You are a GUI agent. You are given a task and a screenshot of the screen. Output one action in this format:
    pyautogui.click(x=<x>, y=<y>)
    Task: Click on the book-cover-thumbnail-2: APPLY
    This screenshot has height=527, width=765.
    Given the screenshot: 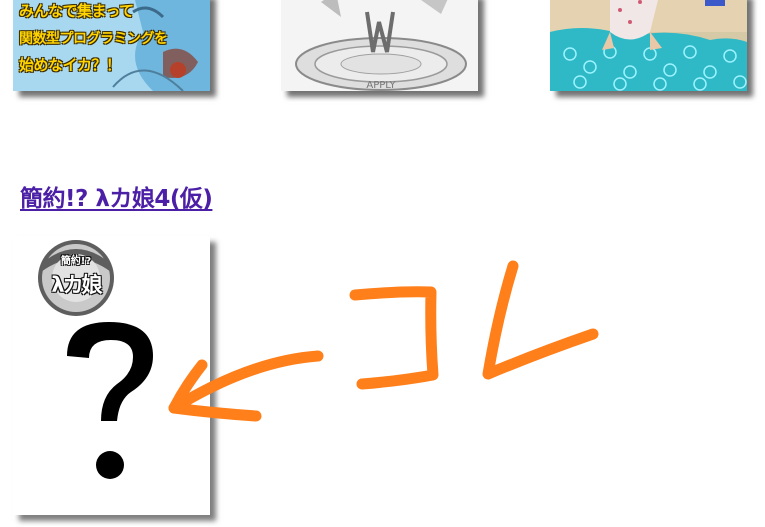 What is the action you would take?
    pyautogui.click(x=379, y=45)
    